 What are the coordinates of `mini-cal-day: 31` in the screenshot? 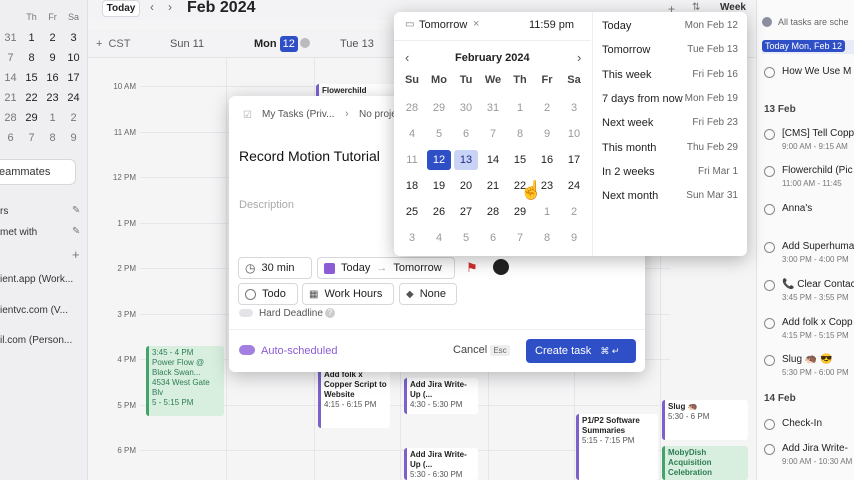 It's located at (10, 38).